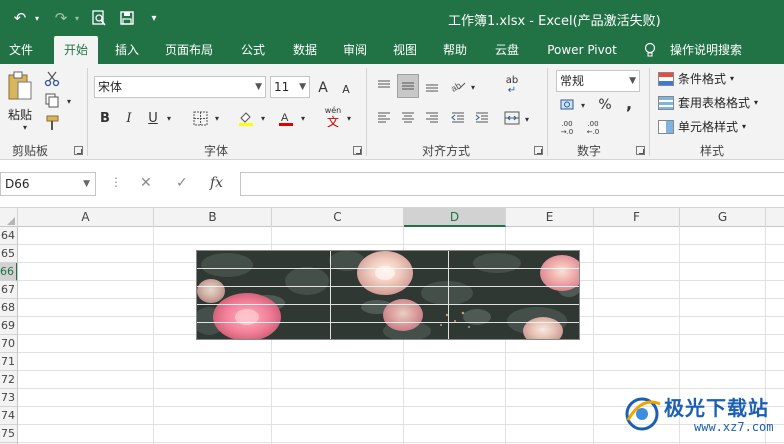 The image size is (784, 444). I want to click on row-header-selected: 66, so click(8, 272).